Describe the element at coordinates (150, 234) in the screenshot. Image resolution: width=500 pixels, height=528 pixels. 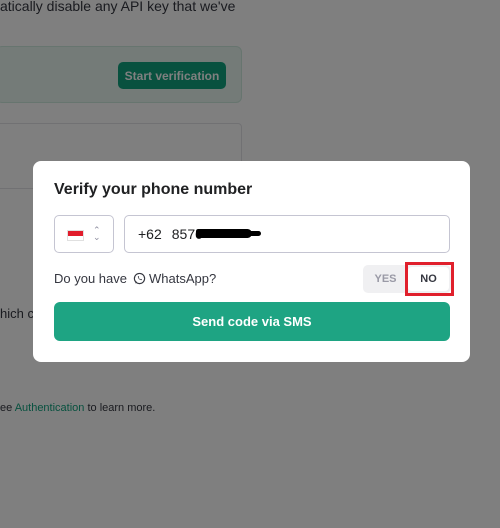
I see `dial-code: +62` at that location.